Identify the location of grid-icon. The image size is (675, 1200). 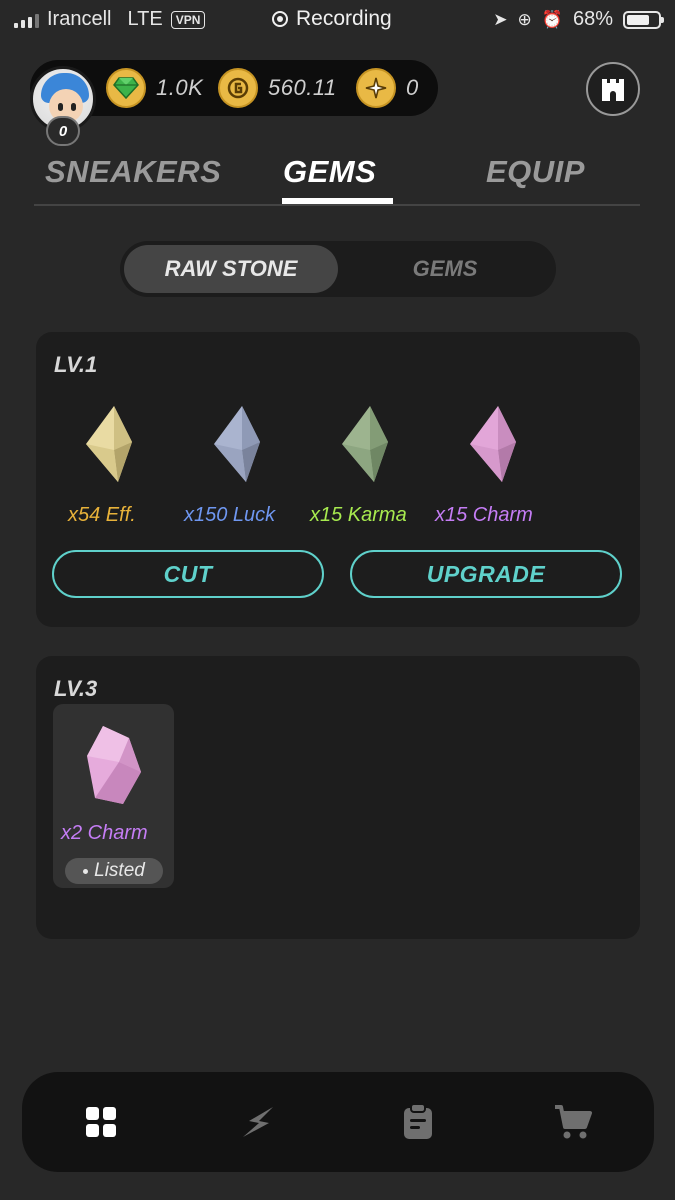
(101, 1122).